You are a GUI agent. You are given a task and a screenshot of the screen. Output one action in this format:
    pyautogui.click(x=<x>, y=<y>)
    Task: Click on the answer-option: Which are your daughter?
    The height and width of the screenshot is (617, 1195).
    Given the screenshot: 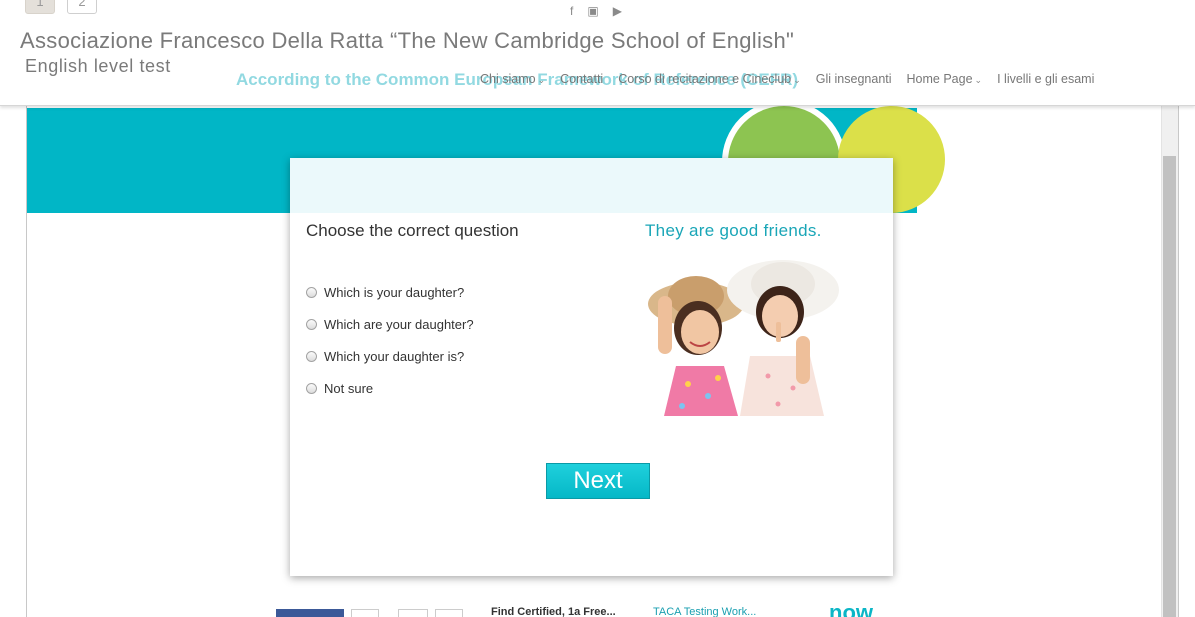 What is the action you would take?
    pyautogui.click(x=390, y=324)
    